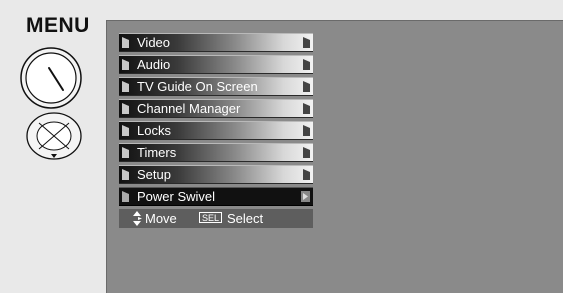 This screenshot has width=563, height=293. I want to click on menu-item-label: Channel Manager, so click(189, 108).